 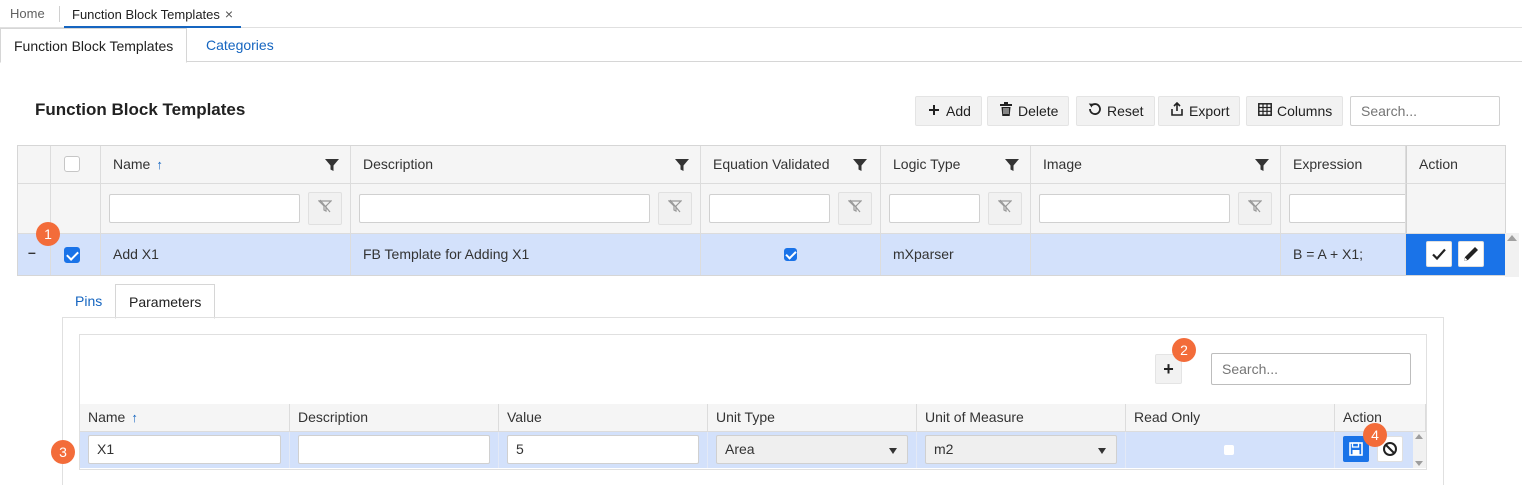 I want to click on column-action-label: Action, so click(x=1438, y=164).